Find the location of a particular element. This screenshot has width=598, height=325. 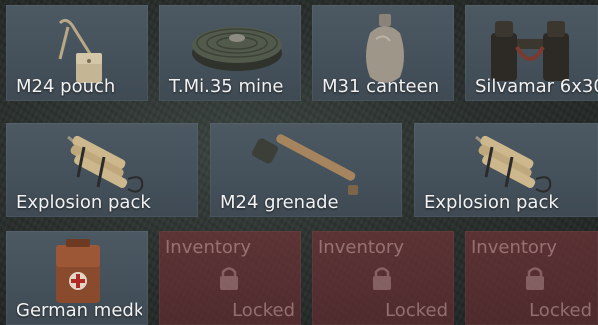

item-label: German medkit is located at coordinates (79, 310).